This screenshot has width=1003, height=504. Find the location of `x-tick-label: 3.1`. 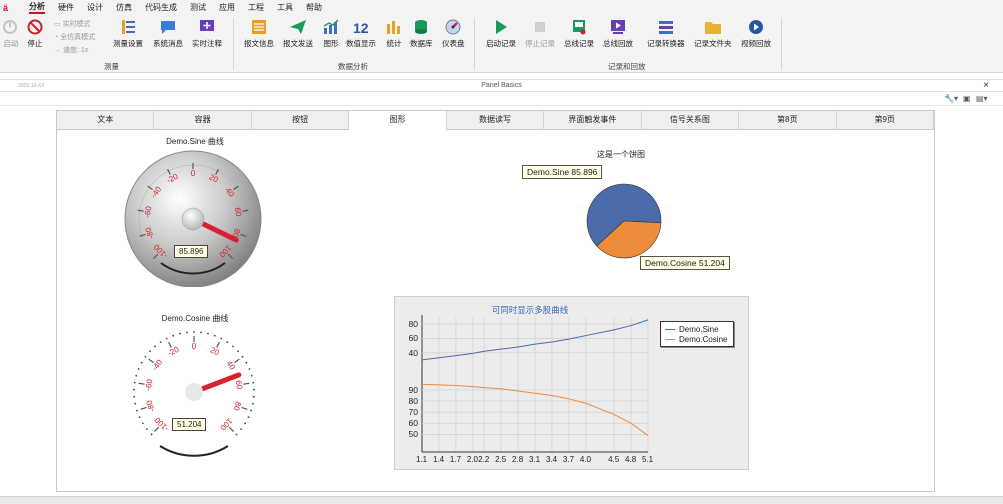

x-tick-label: 3.1 is located at coordinates (535, 459).